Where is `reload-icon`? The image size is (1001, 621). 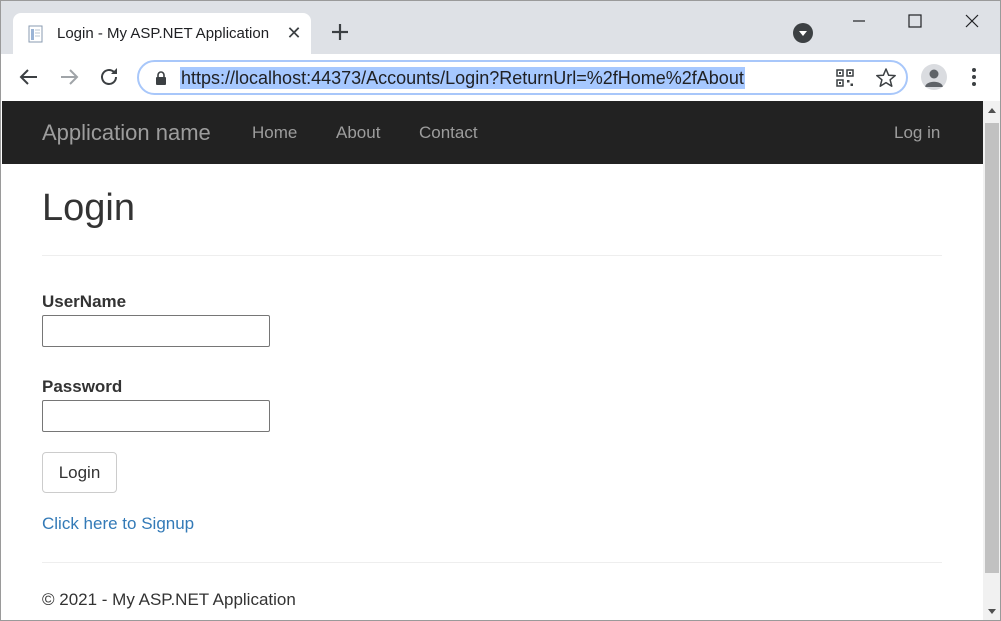
reload-icon is located at coordinates (109, 77).